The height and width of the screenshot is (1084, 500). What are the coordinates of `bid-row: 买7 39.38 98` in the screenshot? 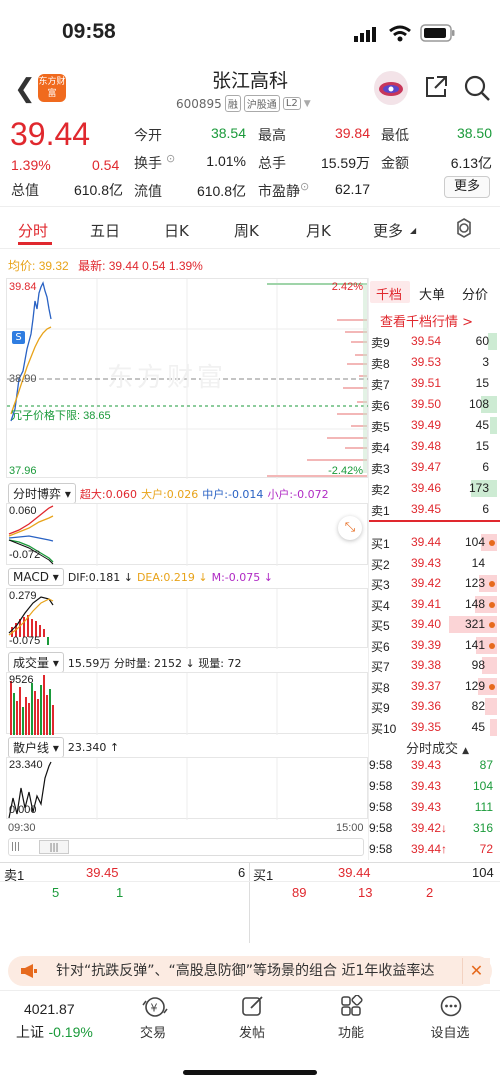 It's located at (433, 665).